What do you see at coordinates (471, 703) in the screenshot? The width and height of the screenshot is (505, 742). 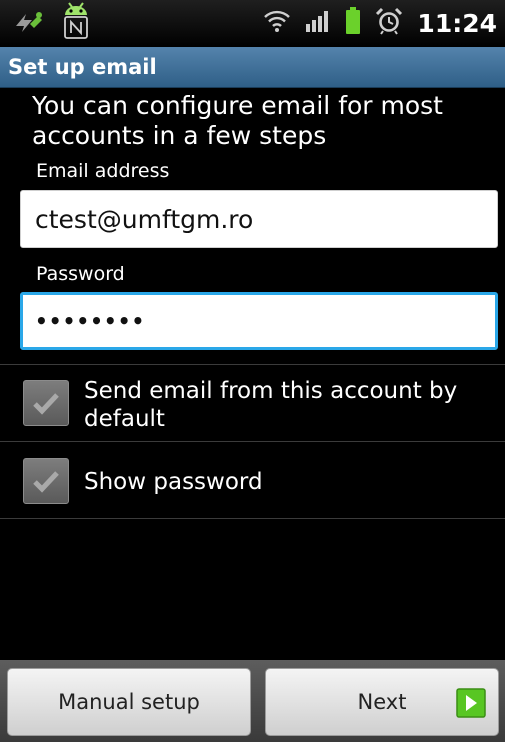 I see `next-arrow-icon` at bounding box center [471, 703].